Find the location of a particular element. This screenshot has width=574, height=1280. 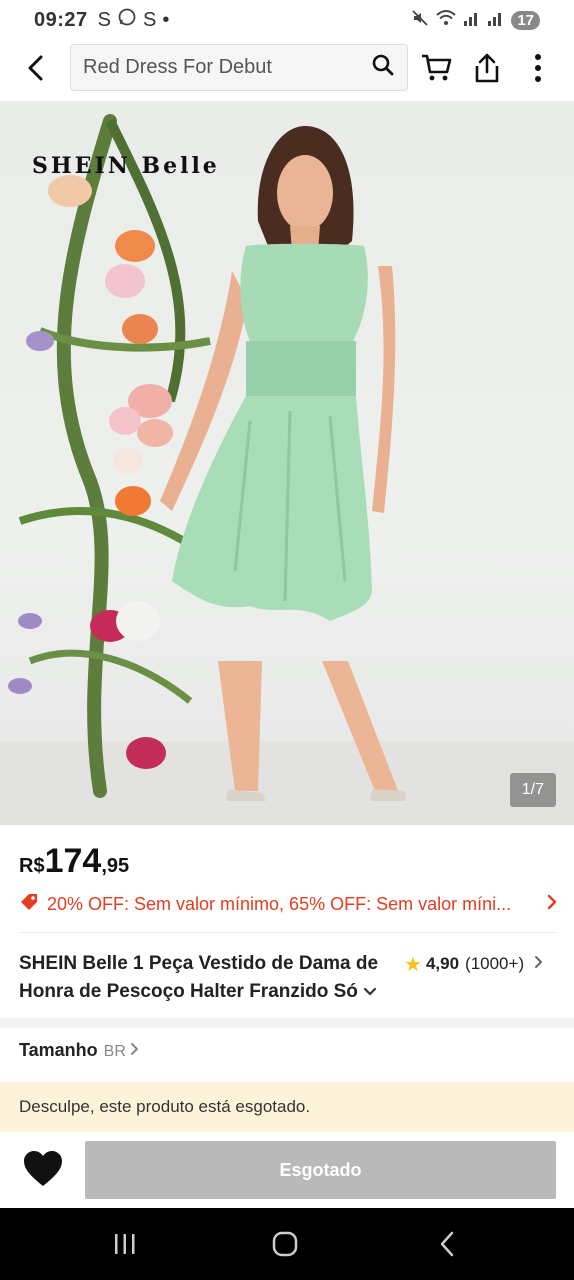

share-button is located at coordinates (487, 68).